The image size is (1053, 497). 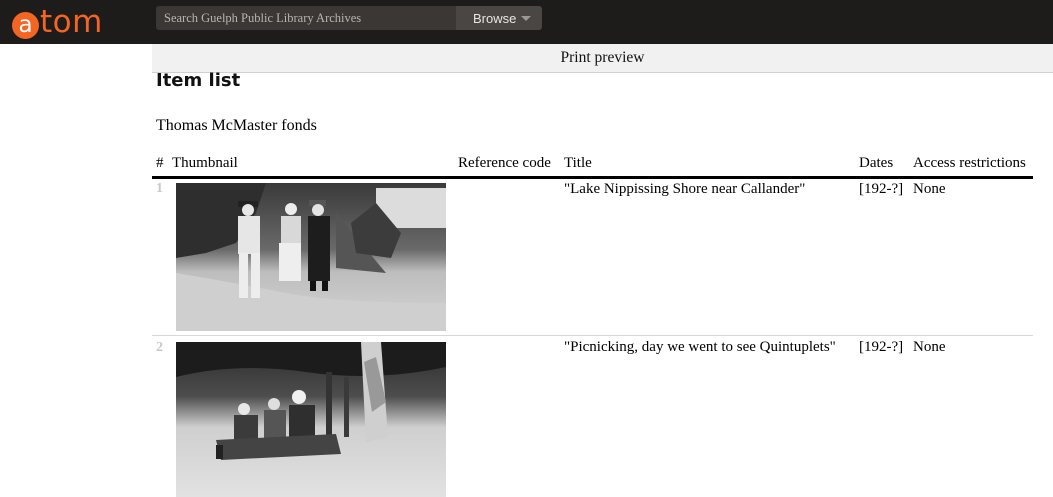 I want to click on print-preview-label: Print preview, so click(x=602, y=57).